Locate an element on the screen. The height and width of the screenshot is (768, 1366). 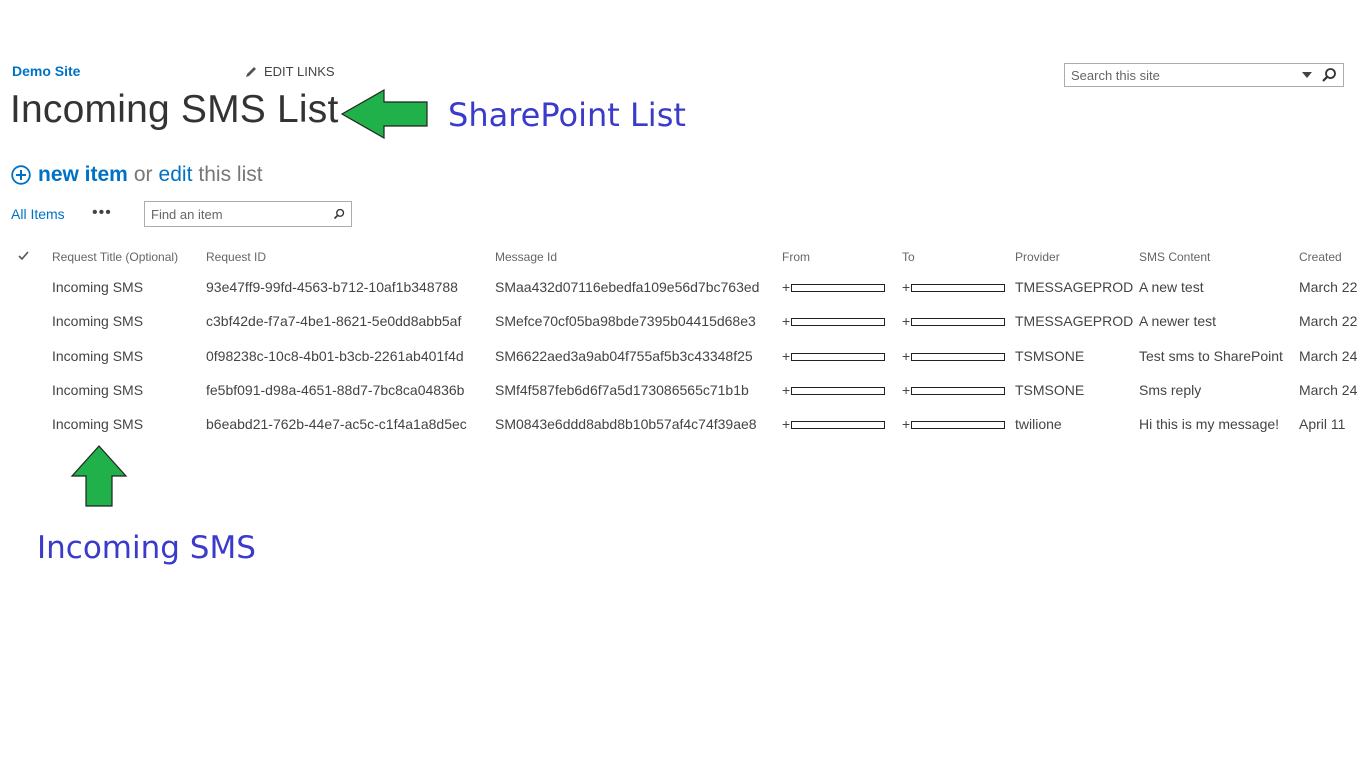
edit-links-button: EDIT LINKS is located at coordinates (289, 71).